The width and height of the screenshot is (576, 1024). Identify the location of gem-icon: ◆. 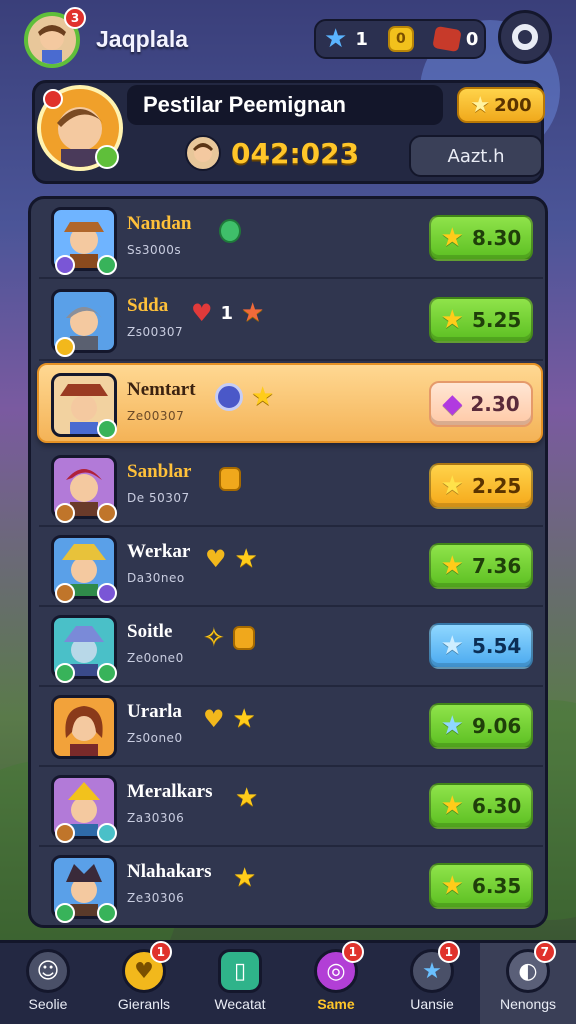
(452, 404).